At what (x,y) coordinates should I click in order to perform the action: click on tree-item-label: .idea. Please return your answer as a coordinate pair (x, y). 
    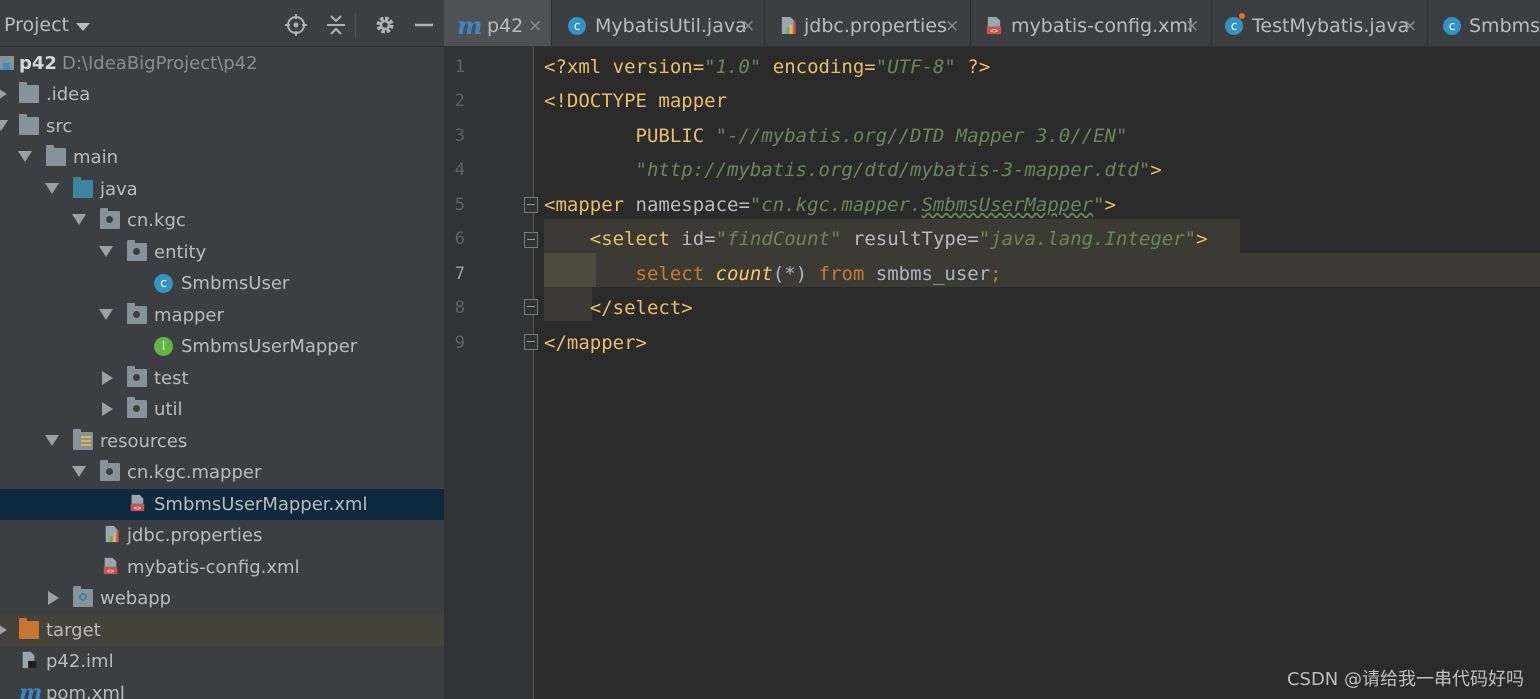
    Looking at the image, I should click on (68, 94).